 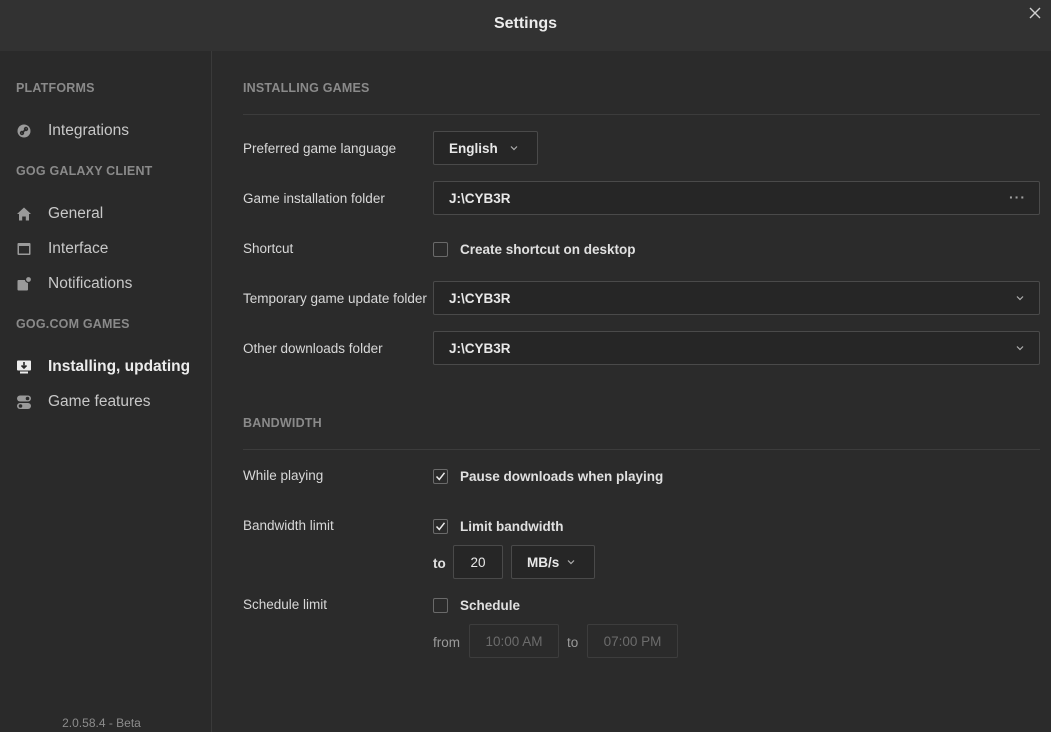 I want to click on home-icon, so click(x=24, y=214).